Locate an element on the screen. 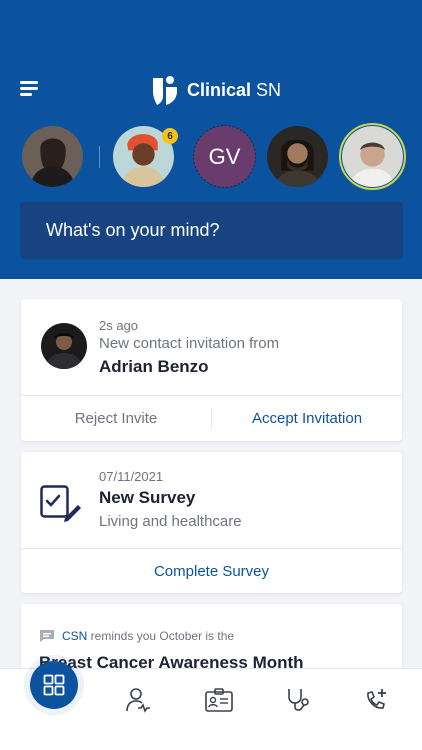 Image resolution: width=422 pixels, height=750 pixels. nav-stethoscope is located at coordinates (298, 700).